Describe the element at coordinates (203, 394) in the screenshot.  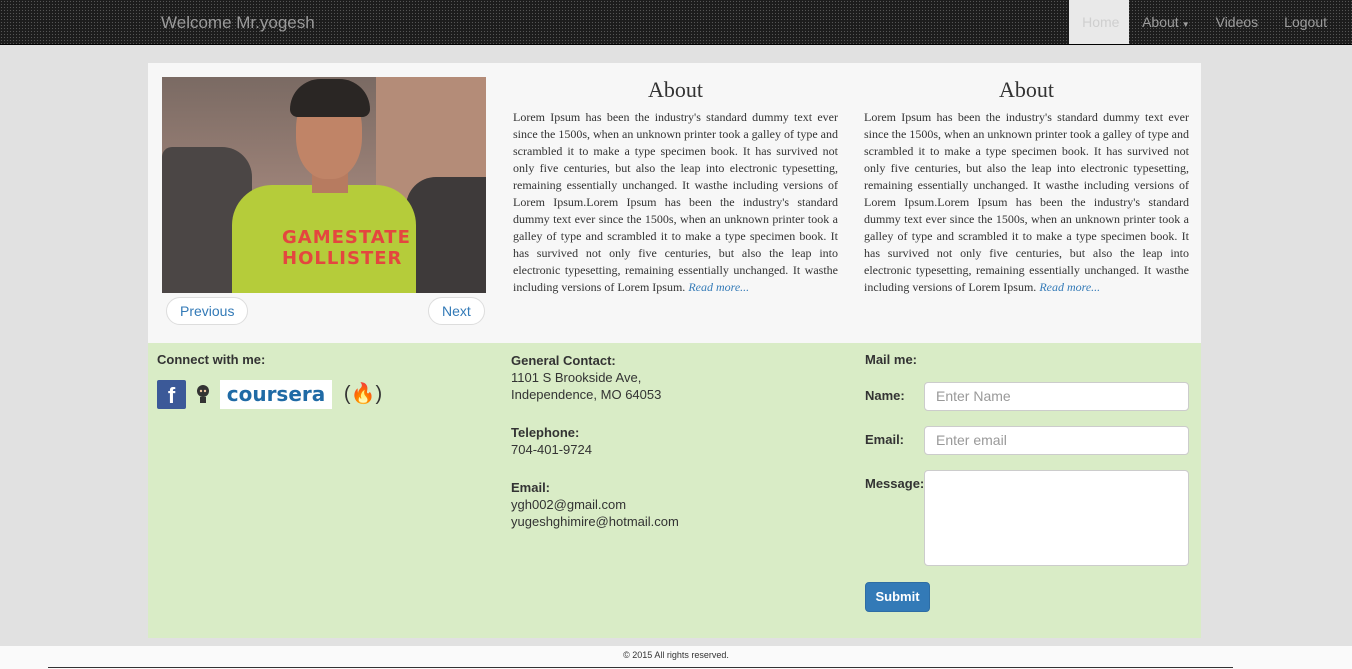
I see `github-icon` at that location.